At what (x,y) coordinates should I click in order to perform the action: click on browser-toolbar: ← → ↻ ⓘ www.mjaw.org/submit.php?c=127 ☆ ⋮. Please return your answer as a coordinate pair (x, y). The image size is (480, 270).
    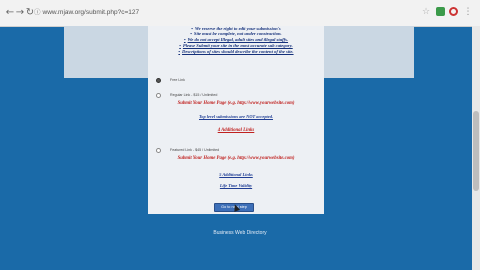
    Looking at the image, I should click on (240, 13).